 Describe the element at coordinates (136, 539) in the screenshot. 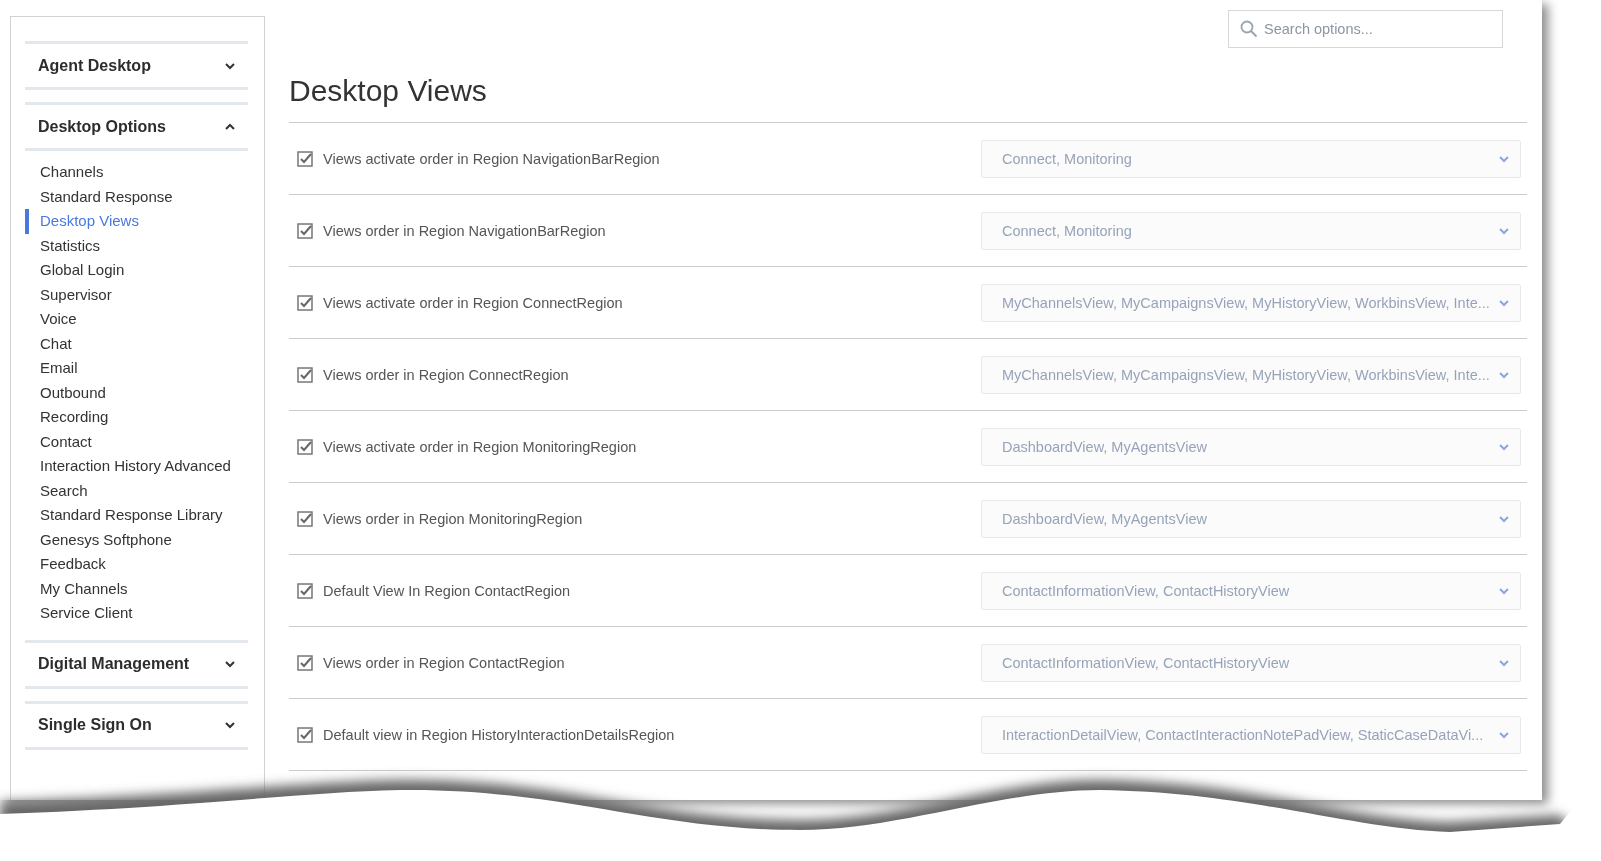

I see `sidebar-item: Genesys Softphone` at that location.